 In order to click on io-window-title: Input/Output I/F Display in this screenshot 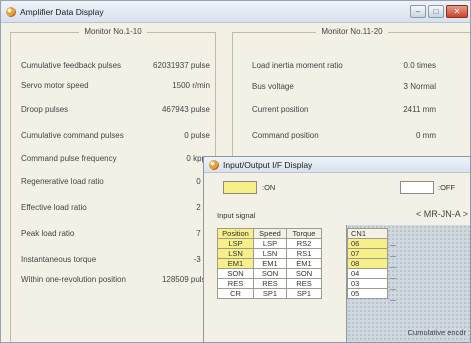, I will do `click(268, 164)`.